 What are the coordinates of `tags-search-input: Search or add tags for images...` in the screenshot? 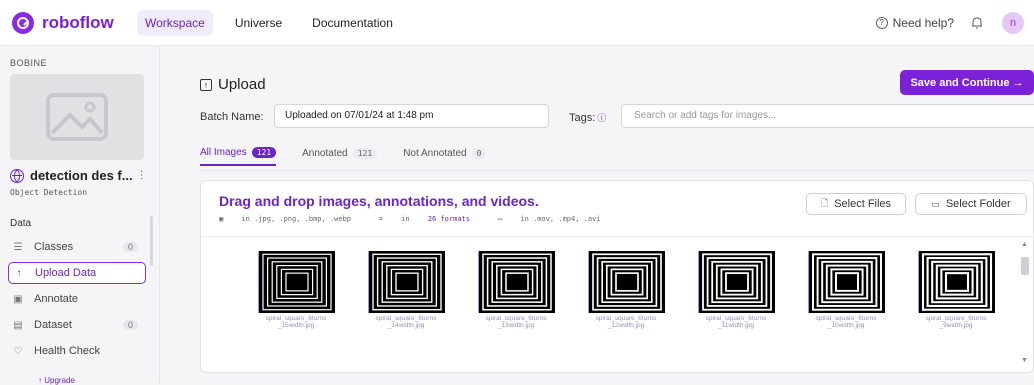 It's located at (827, 116).